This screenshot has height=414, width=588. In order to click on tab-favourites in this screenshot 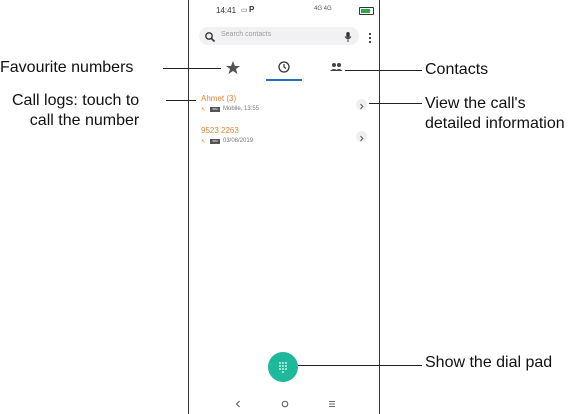, I will do `click(233, 67)`.